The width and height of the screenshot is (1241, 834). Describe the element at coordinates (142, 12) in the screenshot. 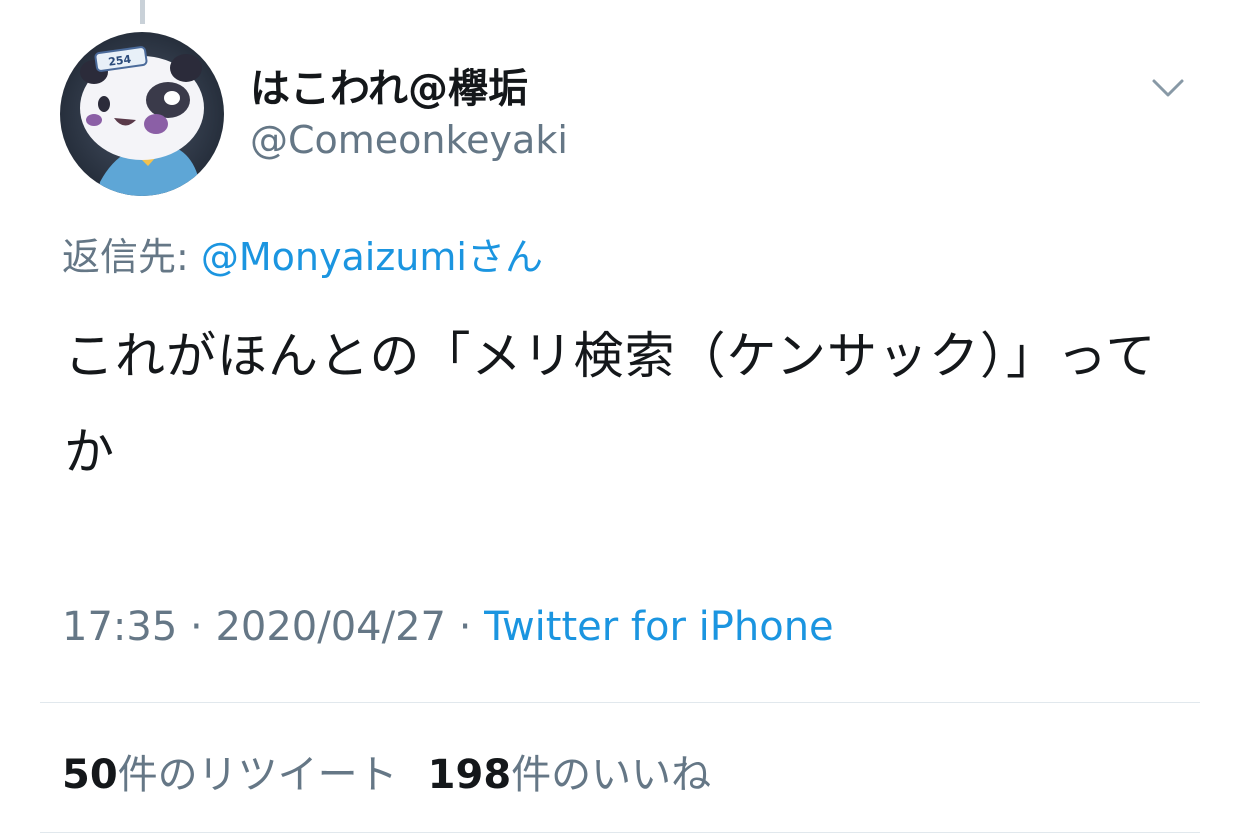

I see `thread-connector-line` at that location.